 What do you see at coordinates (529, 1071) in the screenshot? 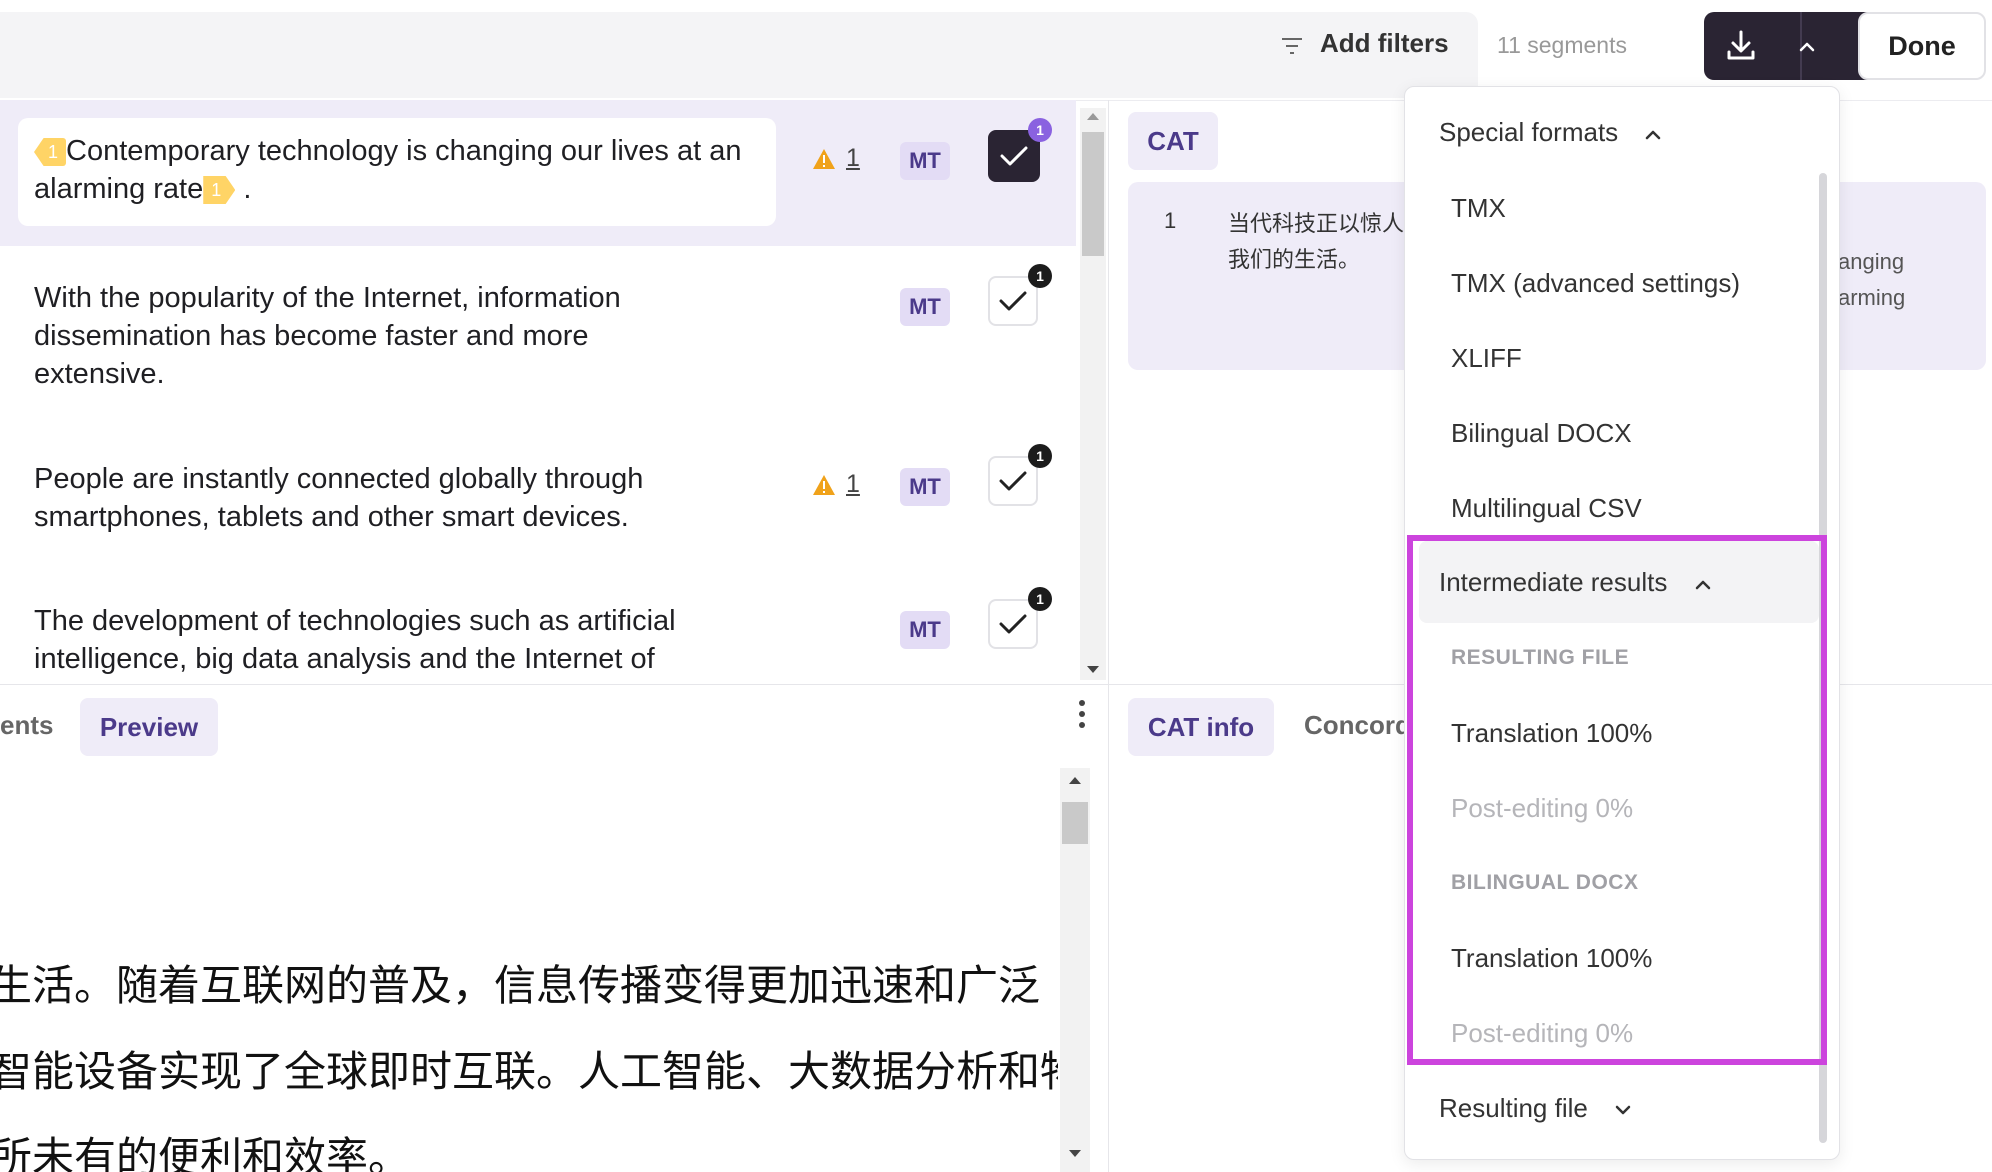
I see `preview-line: 智能设备实现了全球即时互联。人工智能、大数据分析和物` at bounding box center [529, 1071].